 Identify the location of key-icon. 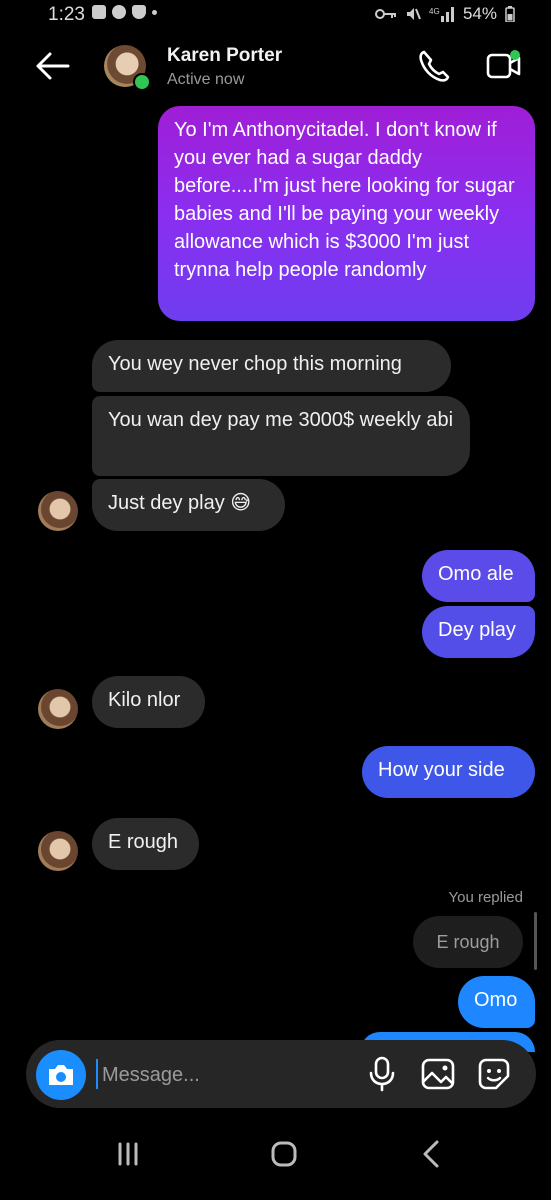
(385, 14).